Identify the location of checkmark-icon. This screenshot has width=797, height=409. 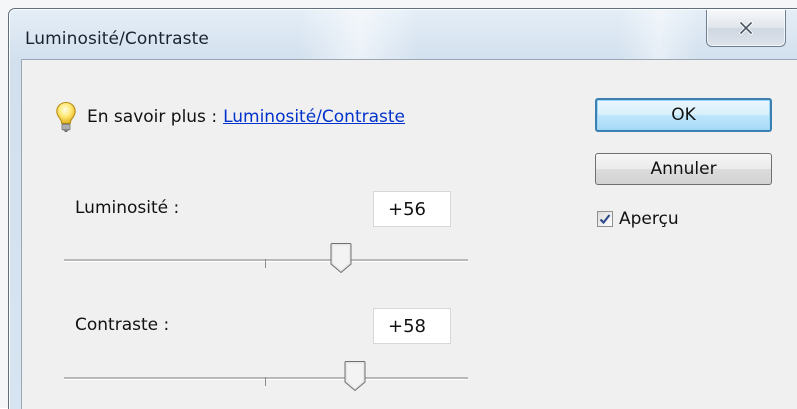
(605, 219).